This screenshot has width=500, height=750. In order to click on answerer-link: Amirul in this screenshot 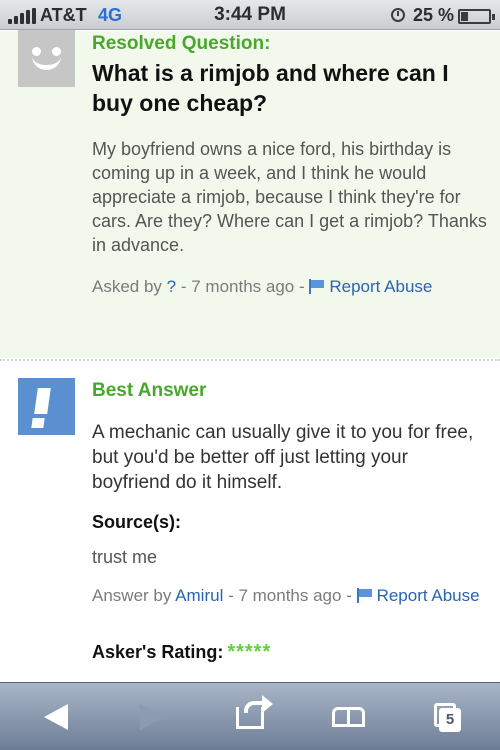, I will do `click(199, 595)`.